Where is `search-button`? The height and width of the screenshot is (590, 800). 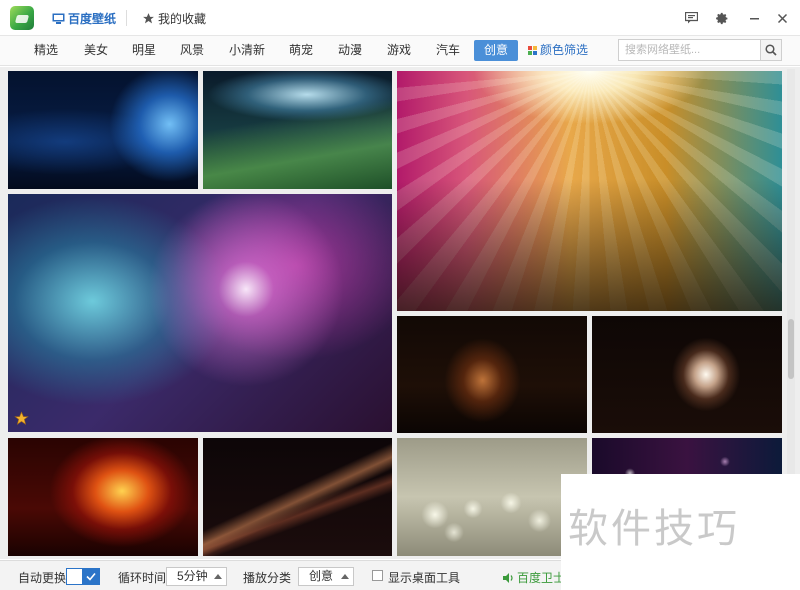 search-button is located at coordinates (771, 50).